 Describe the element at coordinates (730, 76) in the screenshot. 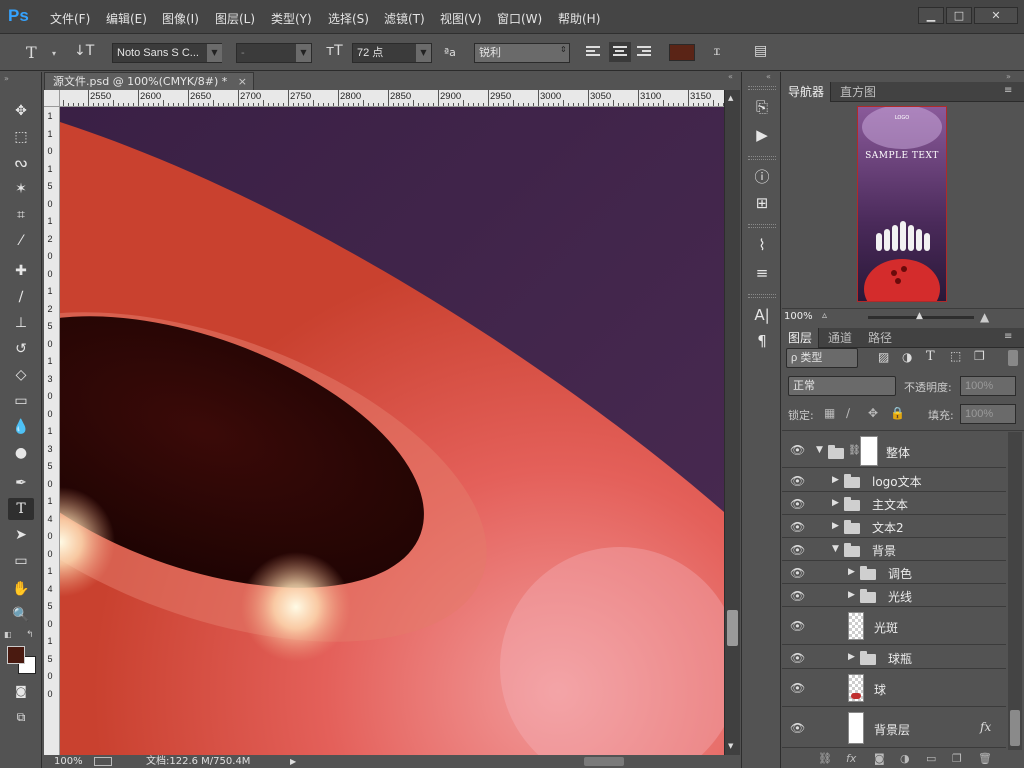

I see `panel-collapse-icon: «` at that location.